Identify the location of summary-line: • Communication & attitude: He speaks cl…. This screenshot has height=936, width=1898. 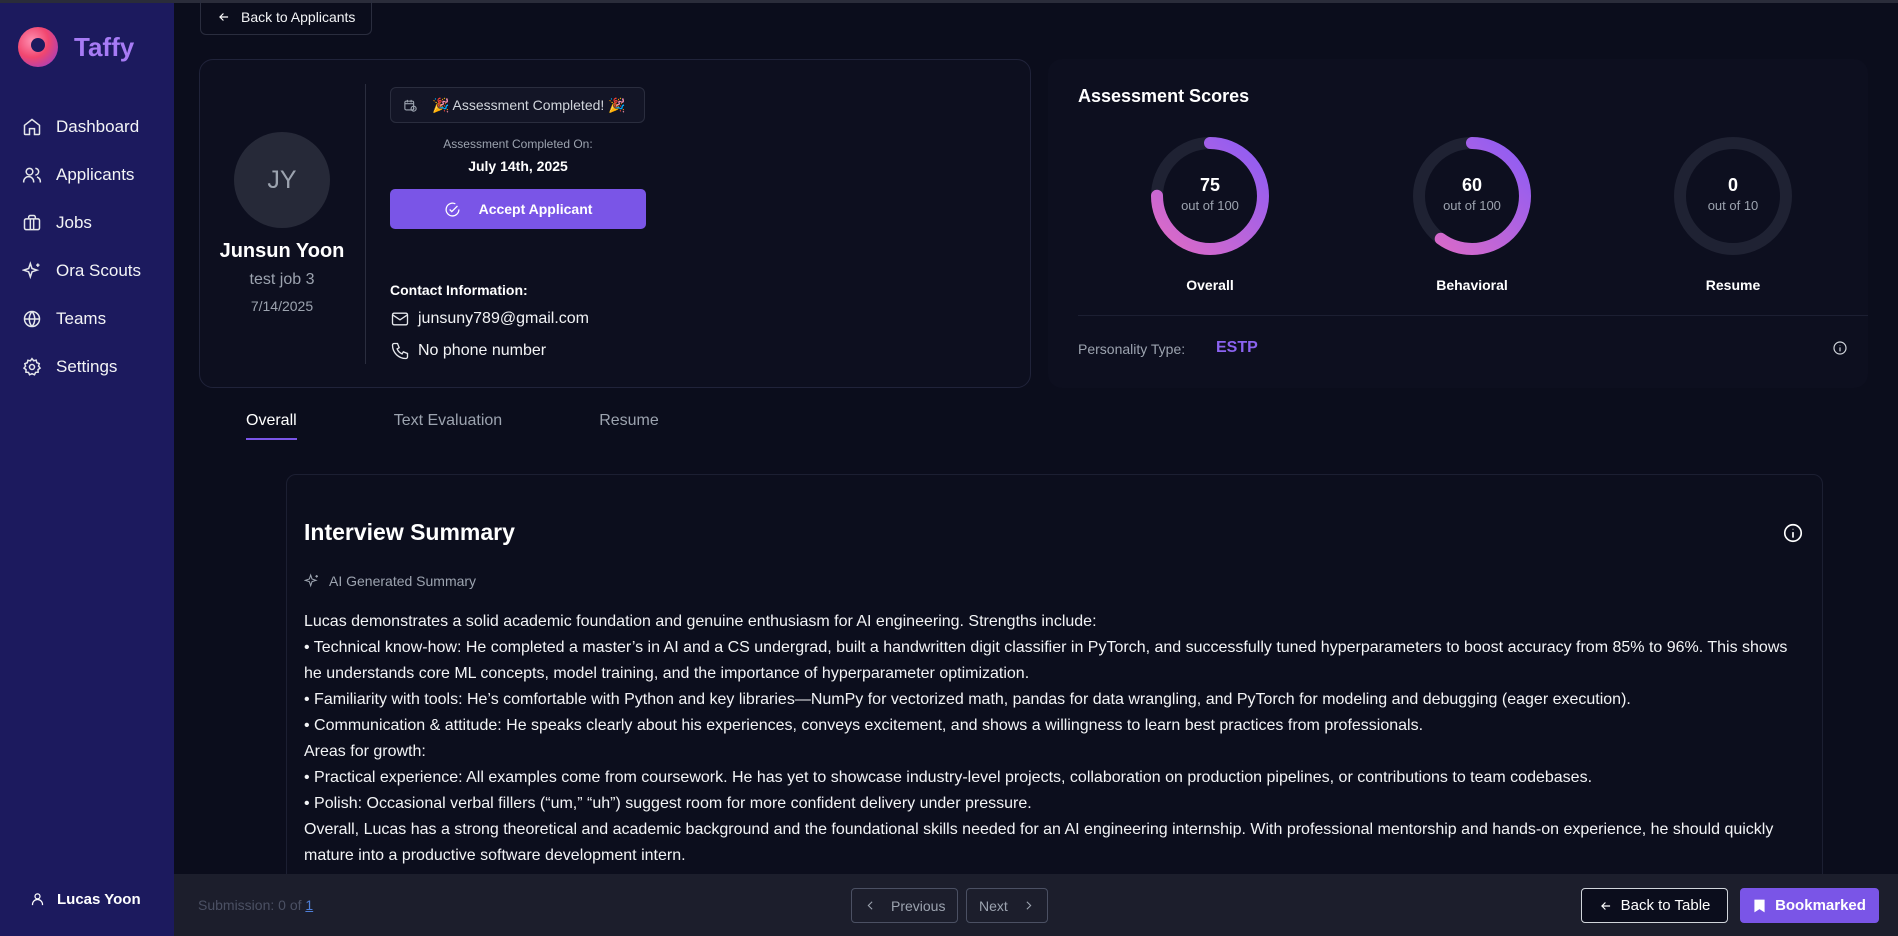
(864, 725).